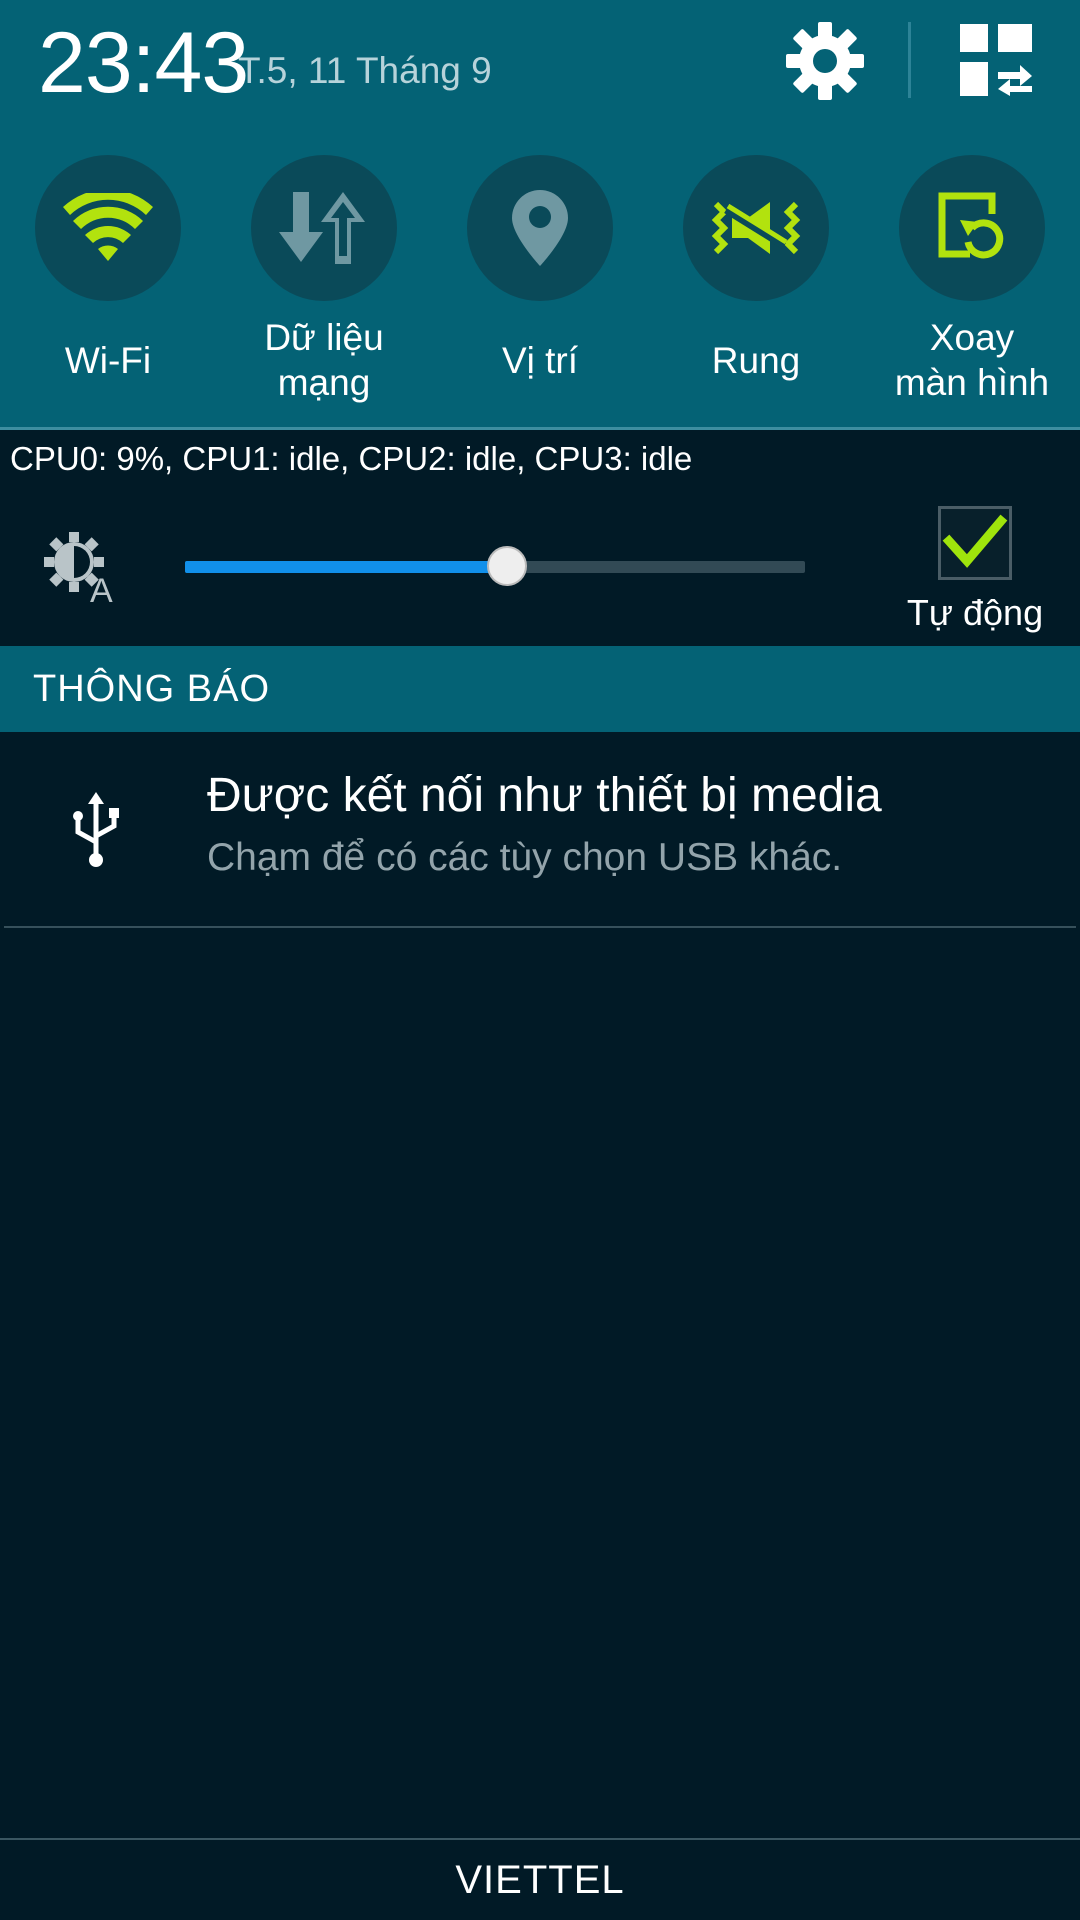 This screenshot has height=1920, width=1080. I want to click on usb-icon, so click(96, 829).